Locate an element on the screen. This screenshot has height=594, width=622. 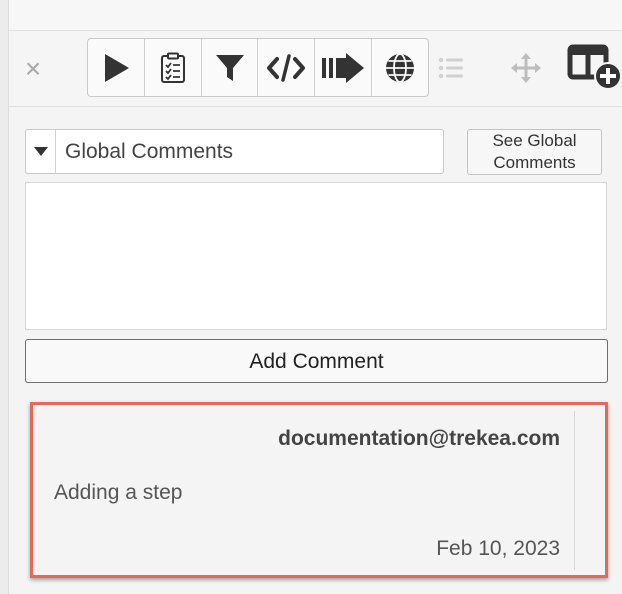
top-strip is located at coordinates (311, 15).